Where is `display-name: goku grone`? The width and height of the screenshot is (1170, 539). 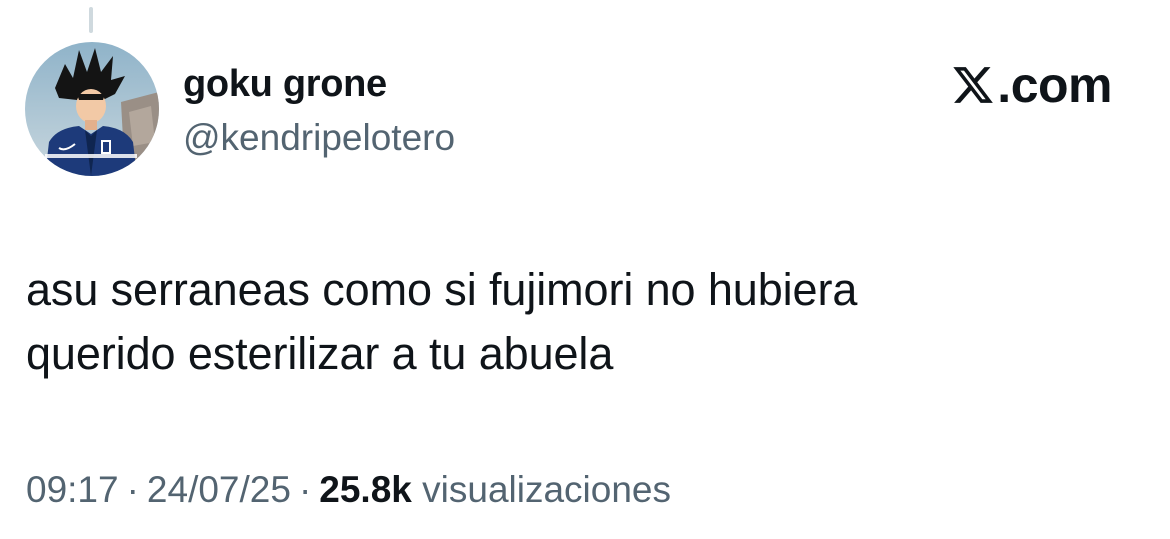 display-name: goku grone is located at coordinates (285, 84).